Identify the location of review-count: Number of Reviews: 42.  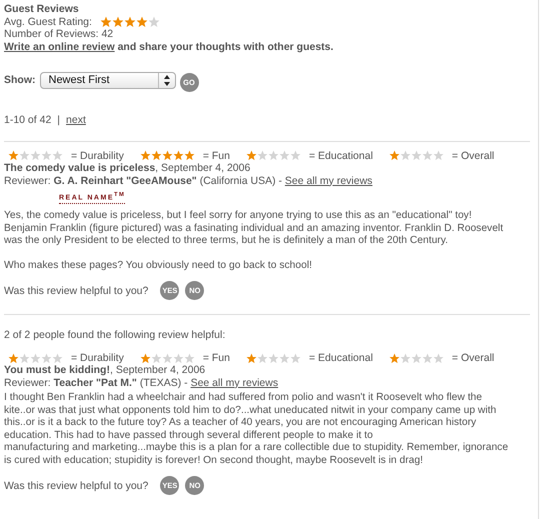
(59, 34).